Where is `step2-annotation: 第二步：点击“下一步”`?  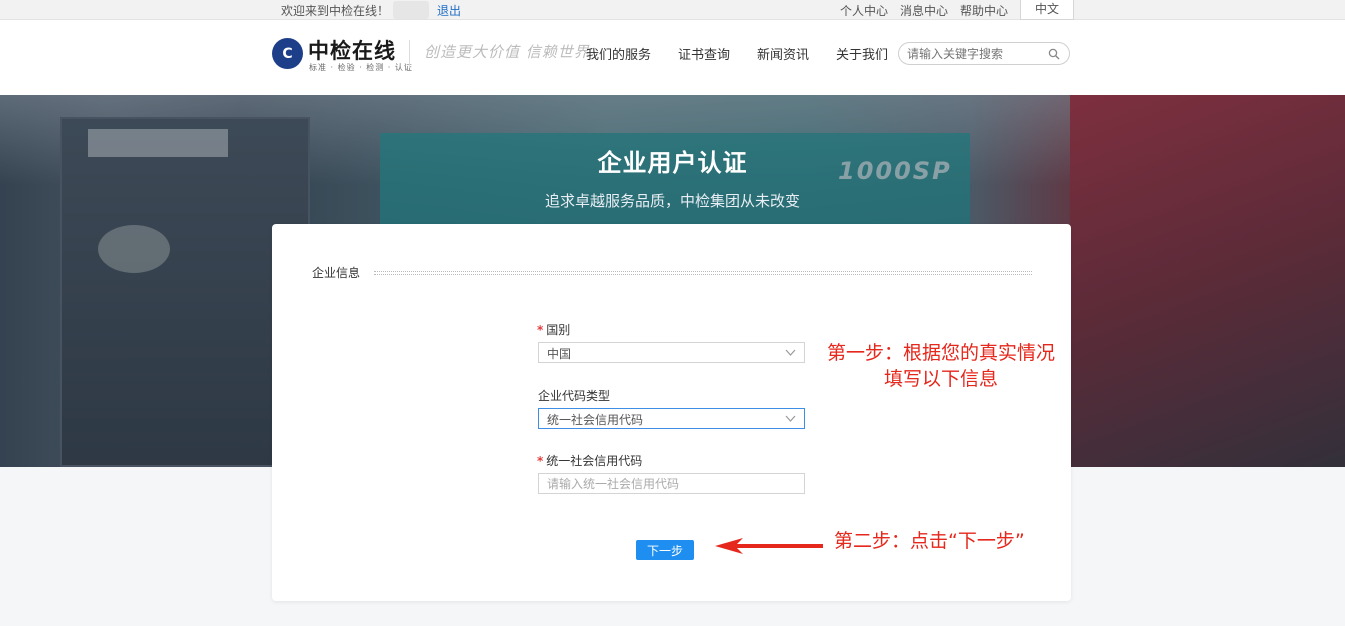 step2-annotation: 第二步：点击“下一步” is located at coordinates (929, 541).